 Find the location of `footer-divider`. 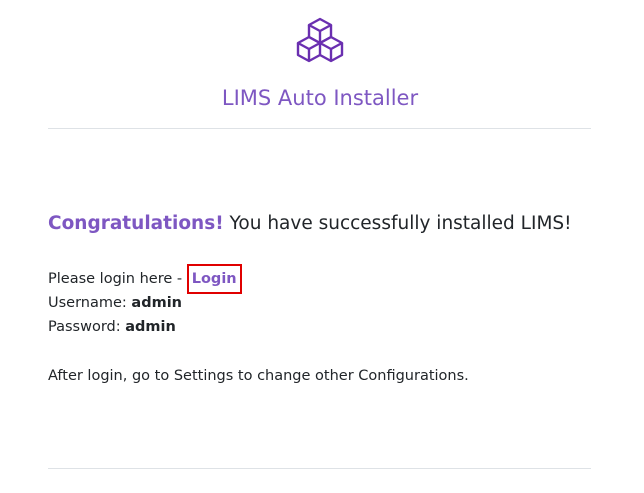

footer-divider is located at coordinates (319, 468).